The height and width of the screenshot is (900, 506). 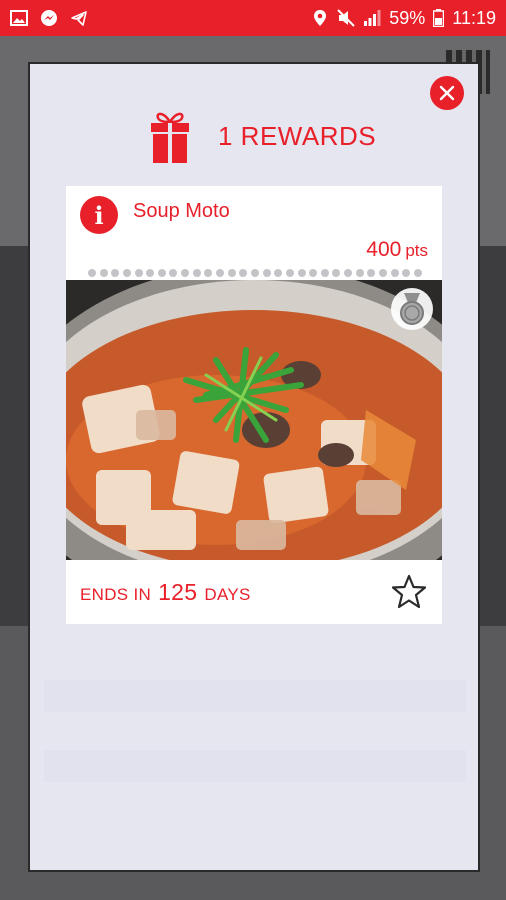 I want to click on reward-points: 400 pts, so click(x=397, y=250).